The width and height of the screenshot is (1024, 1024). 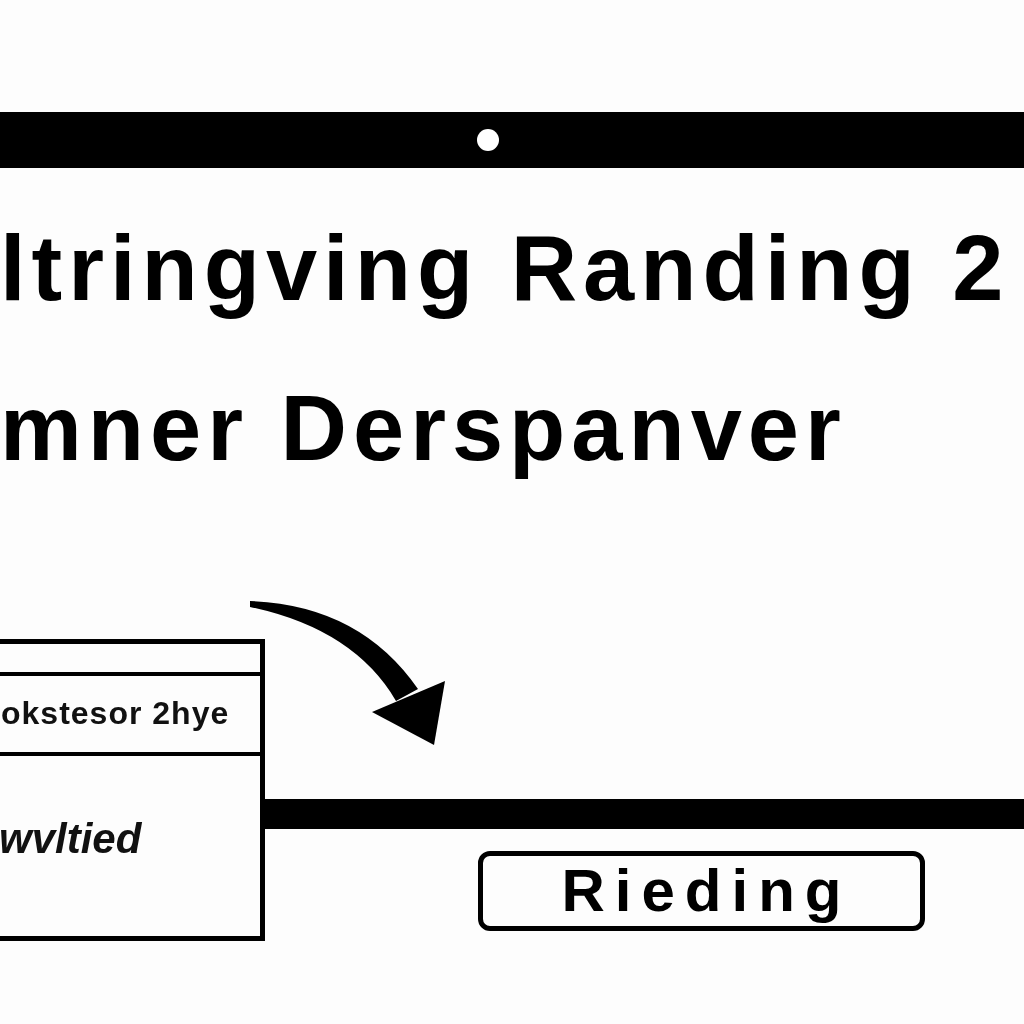 I want to click on dot-icon, so click(x=488, y=140).